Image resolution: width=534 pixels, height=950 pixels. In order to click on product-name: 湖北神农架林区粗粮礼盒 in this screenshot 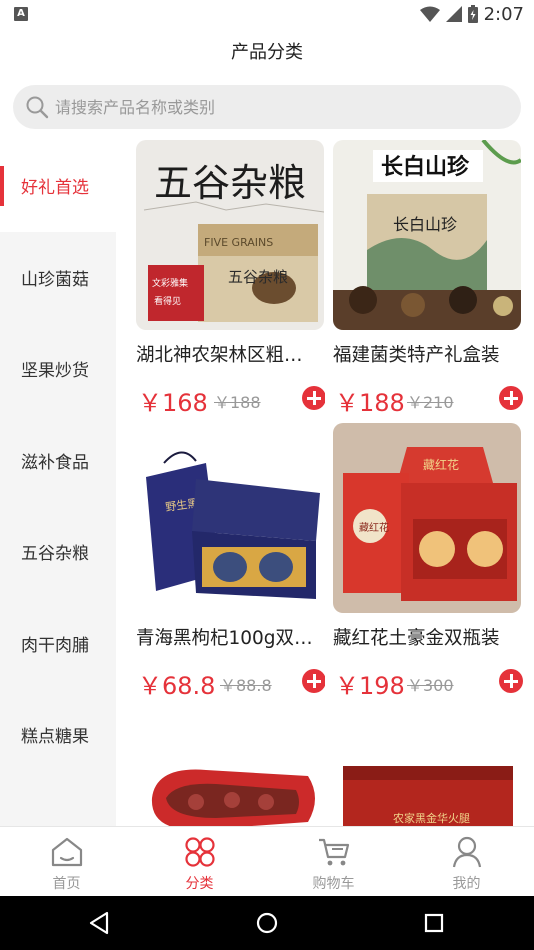, I will do `click(227, 355)`.